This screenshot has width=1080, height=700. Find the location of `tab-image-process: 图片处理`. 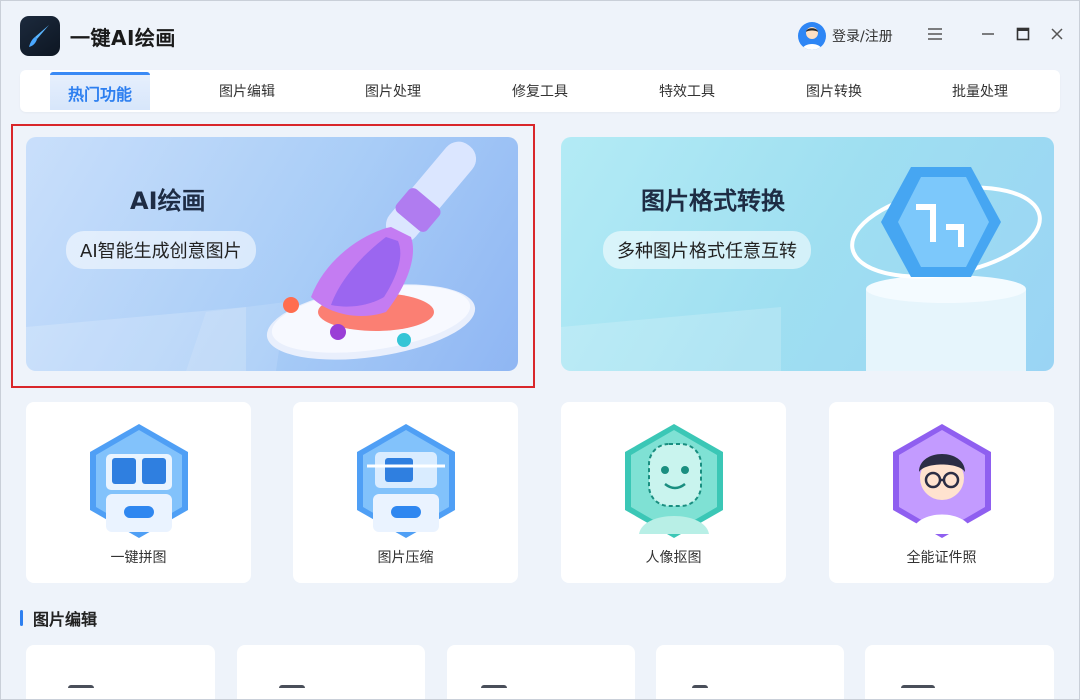

tab-image-process: 图片处理 is located at coordinates (393, 91).